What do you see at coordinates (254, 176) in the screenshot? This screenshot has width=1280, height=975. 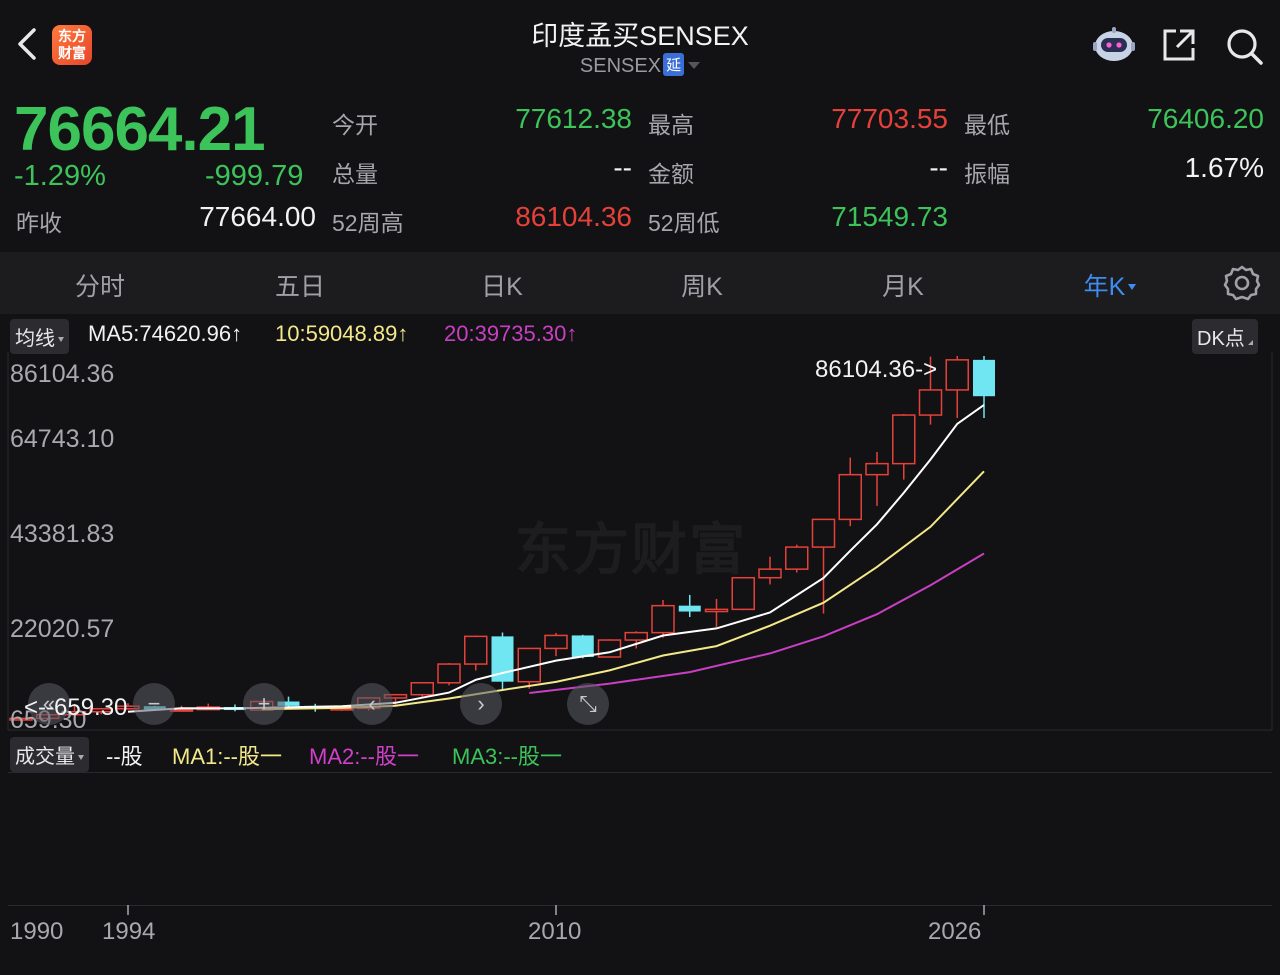 I see `change-value: -999.79` at bounding box center [254, 176].